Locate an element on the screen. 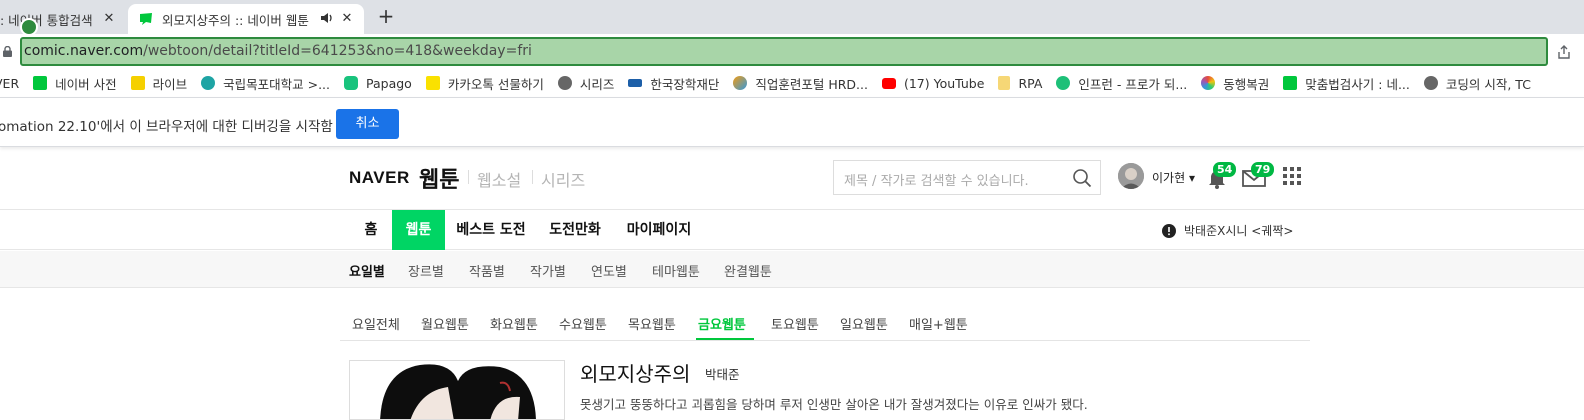 Image resolution: width=1584 pixels, height=420 pixels. bookmark-live: 라이브 is located at coordinates (158, 83).